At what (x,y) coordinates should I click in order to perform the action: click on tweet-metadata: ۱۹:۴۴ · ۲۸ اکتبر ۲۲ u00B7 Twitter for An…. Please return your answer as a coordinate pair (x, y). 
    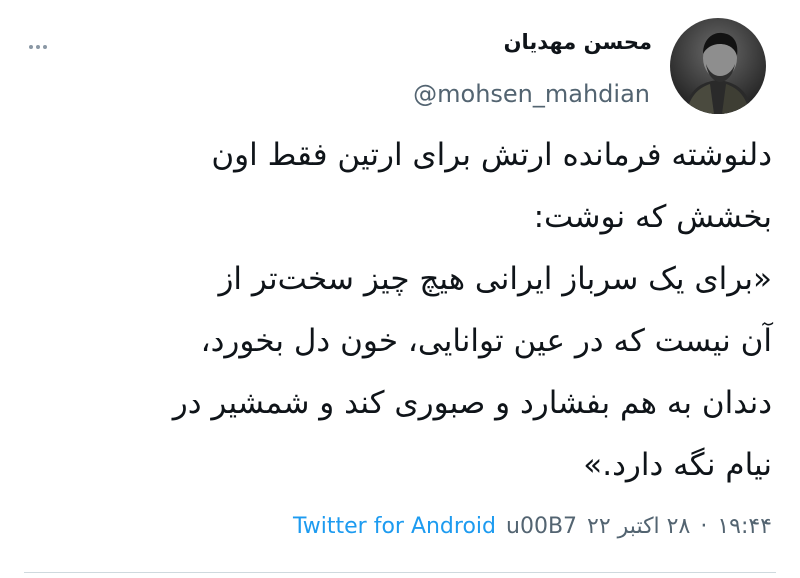
    Looking at the image, I should click on (532, 526).